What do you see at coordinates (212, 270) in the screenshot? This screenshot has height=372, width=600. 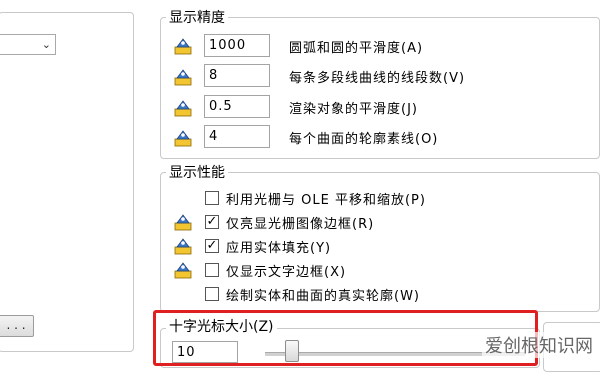 I see `checkbox-text-frame` at bounding box center [212, 270].